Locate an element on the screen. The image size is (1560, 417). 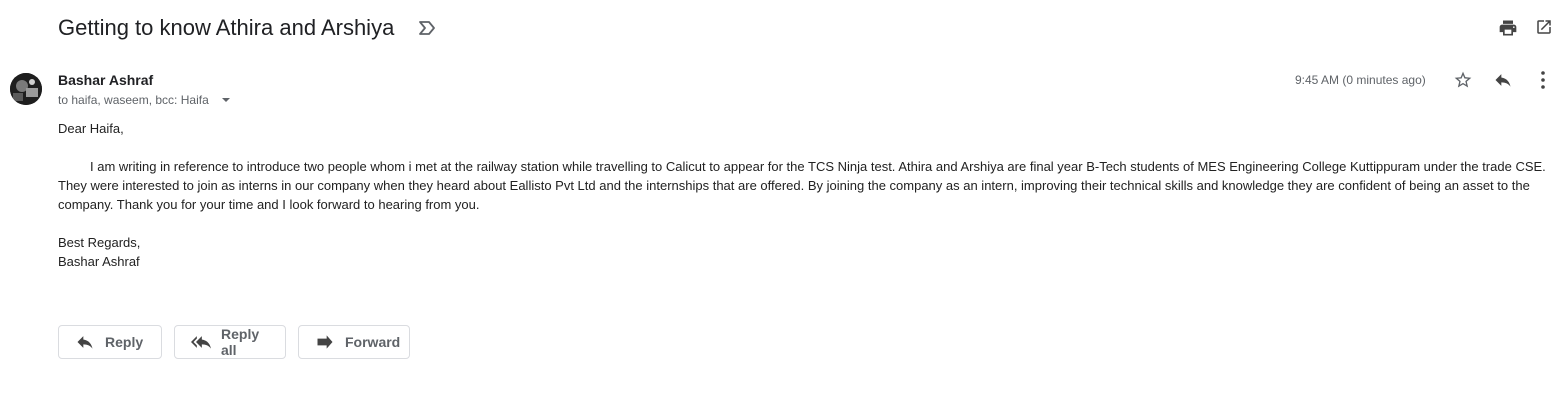
sender-name: Bashar Ashraf is located at coordinates (105, 80).